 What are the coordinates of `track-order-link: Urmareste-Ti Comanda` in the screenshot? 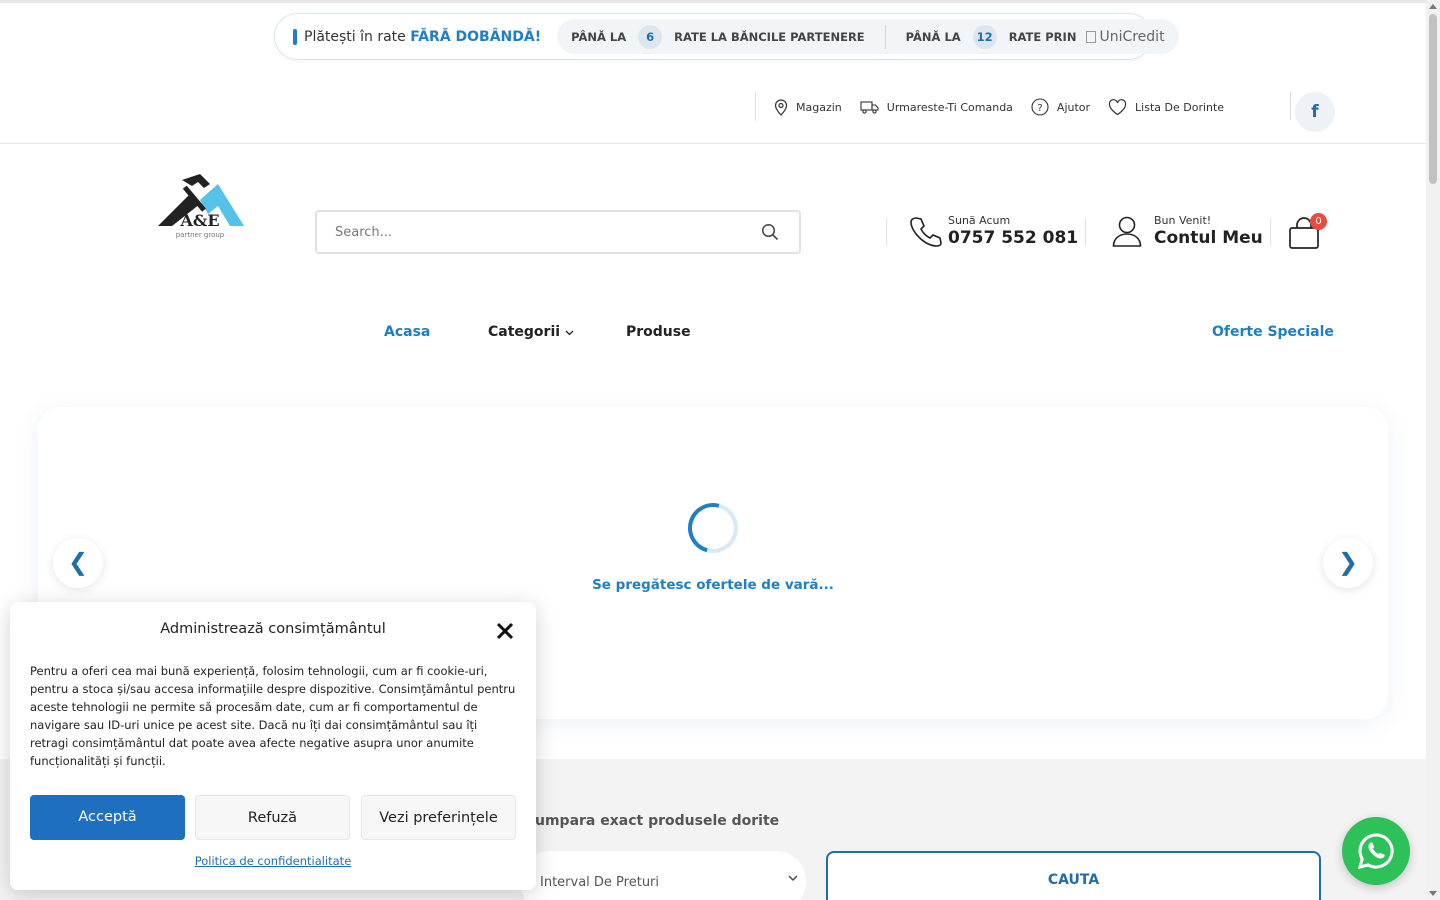 It's located at (936, 107).